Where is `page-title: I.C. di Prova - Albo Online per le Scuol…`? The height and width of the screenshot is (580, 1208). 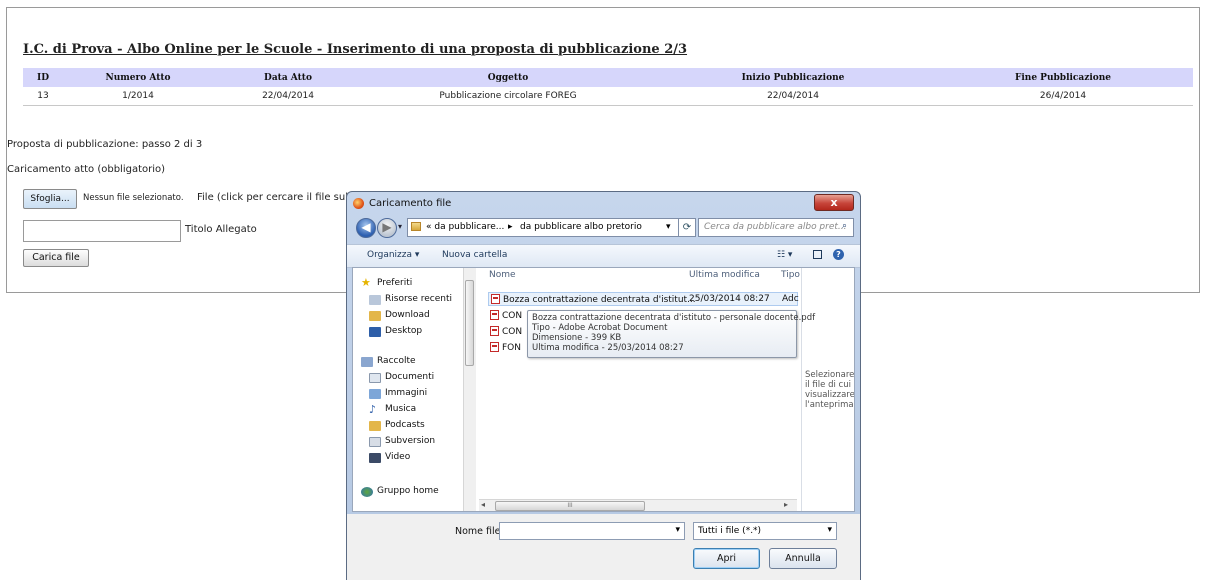 page-title: I.C. di Prova - Albo Online per le Scuol… is located at coordinates (355, 49).